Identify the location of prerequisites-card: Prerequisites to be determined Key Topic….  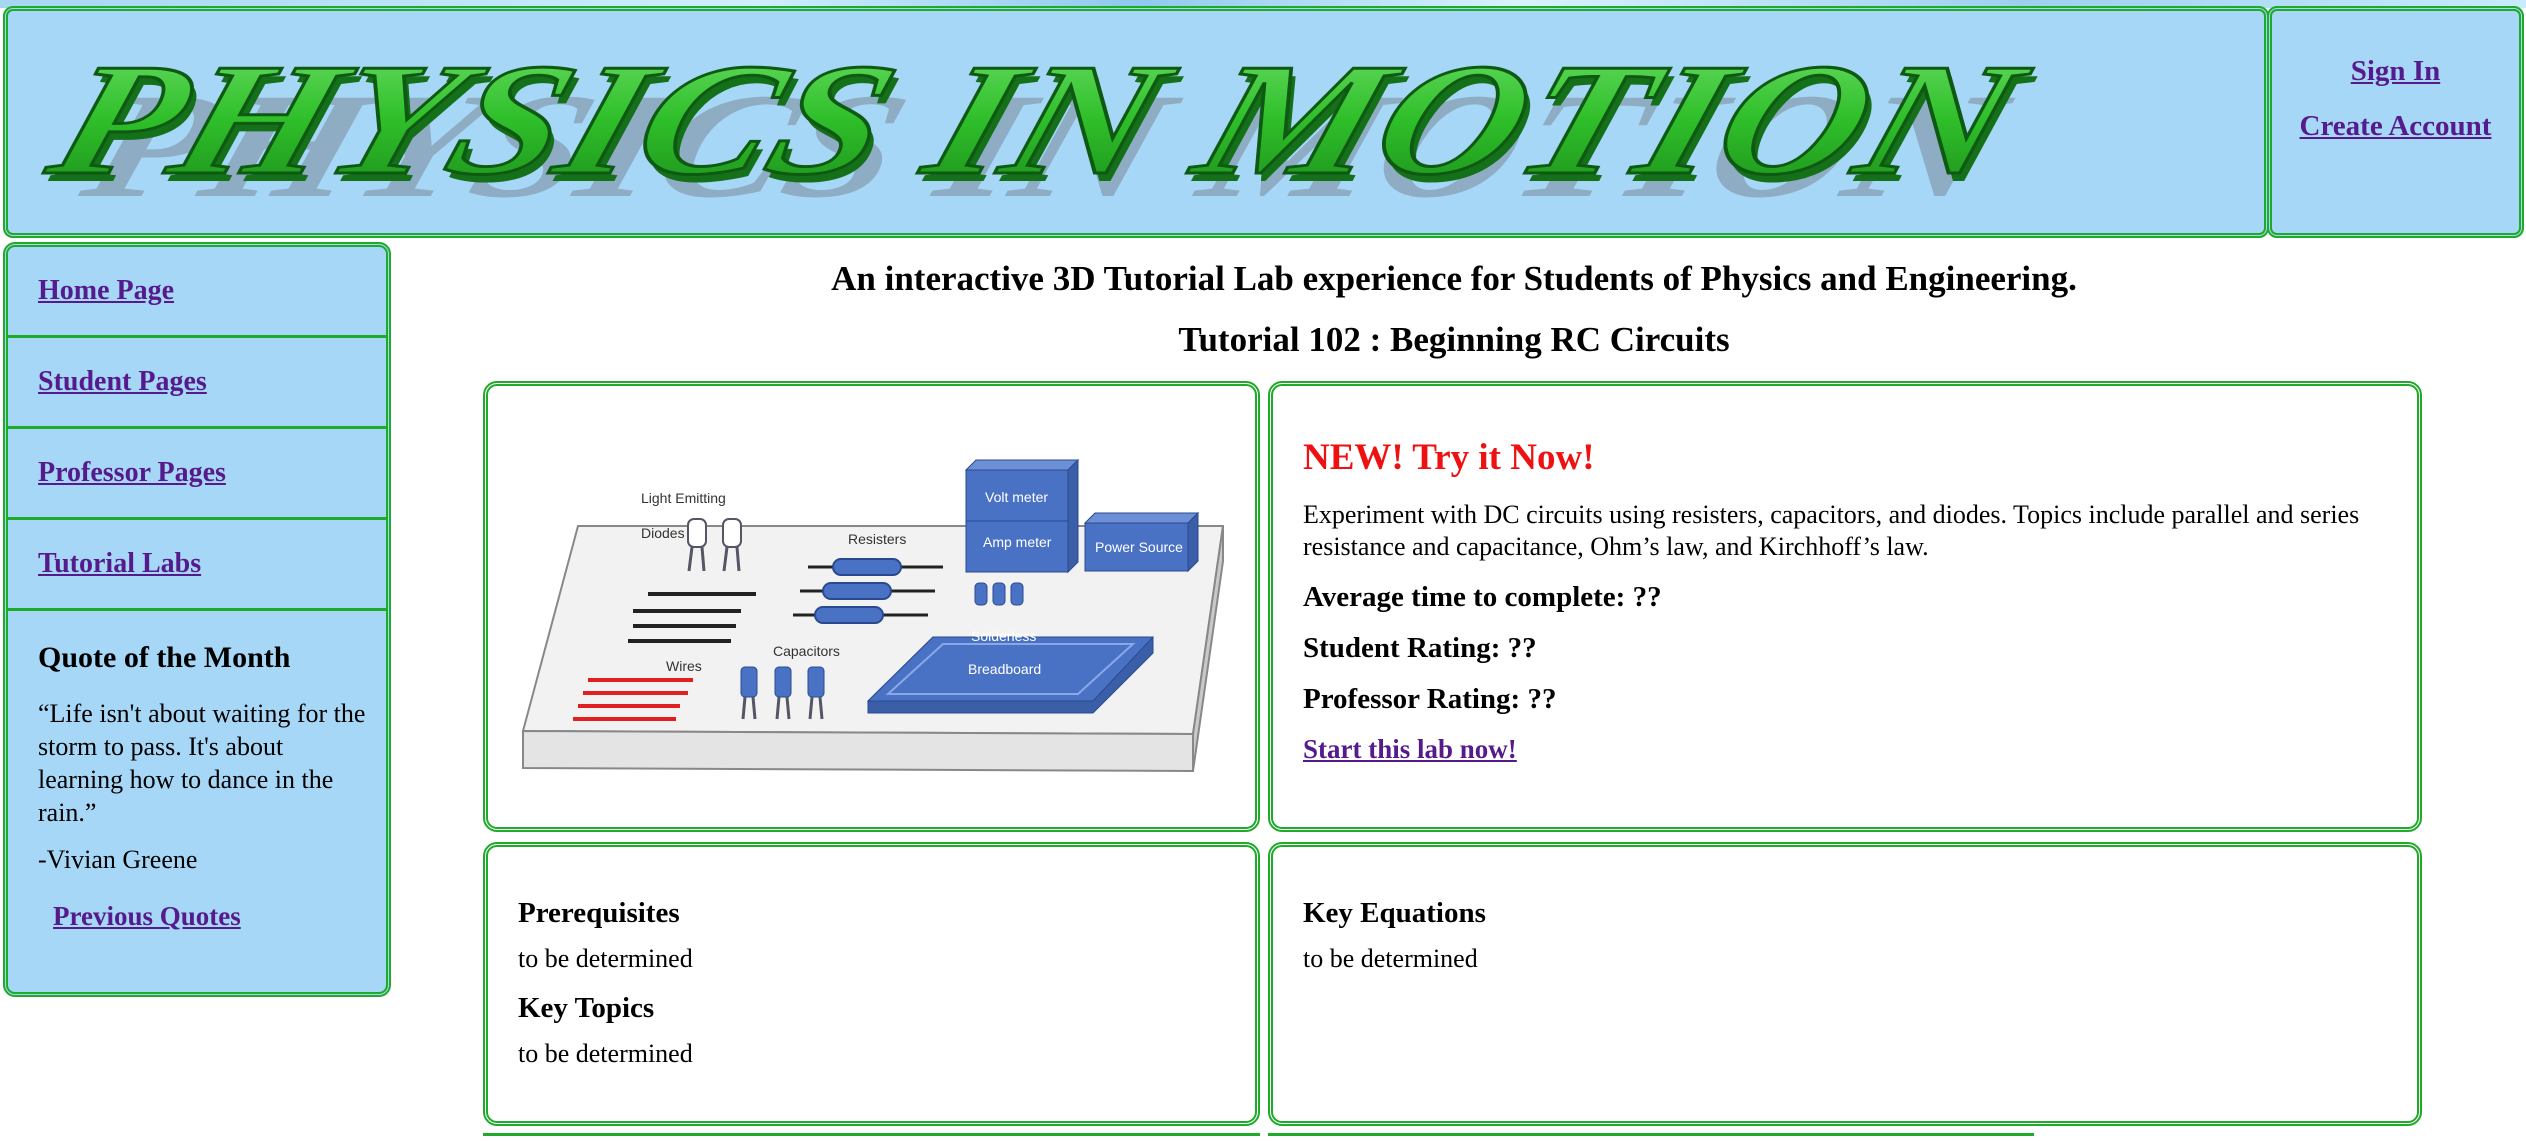
(871, 984).